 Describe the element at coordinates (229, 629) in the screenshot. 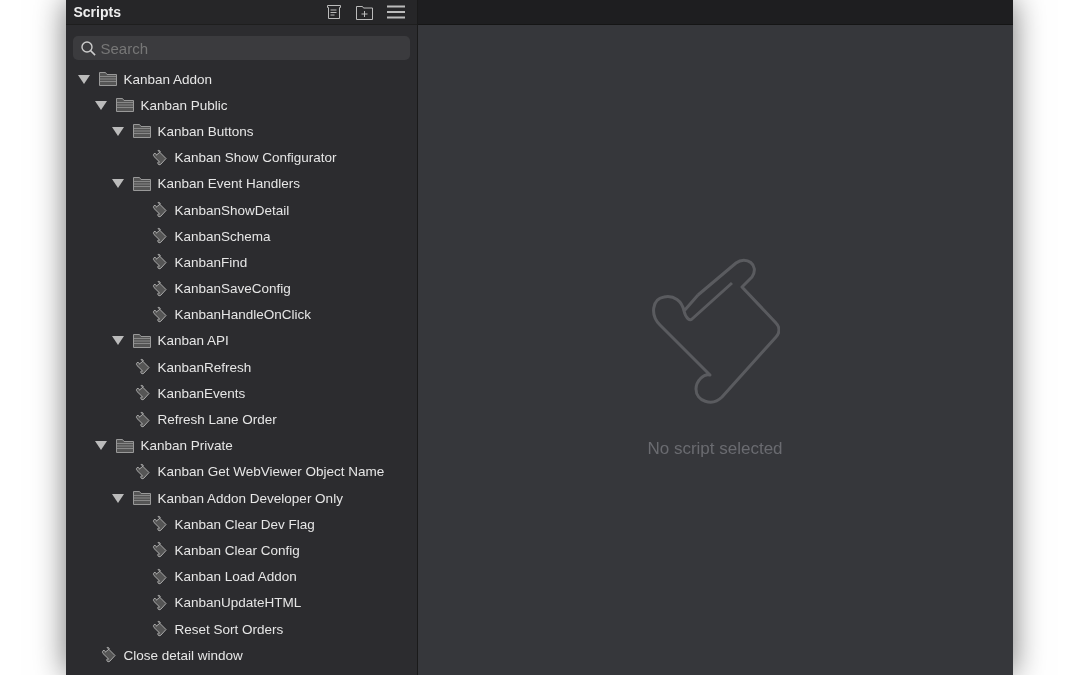

I see `script-item: Reset Sort Orders` at that location.